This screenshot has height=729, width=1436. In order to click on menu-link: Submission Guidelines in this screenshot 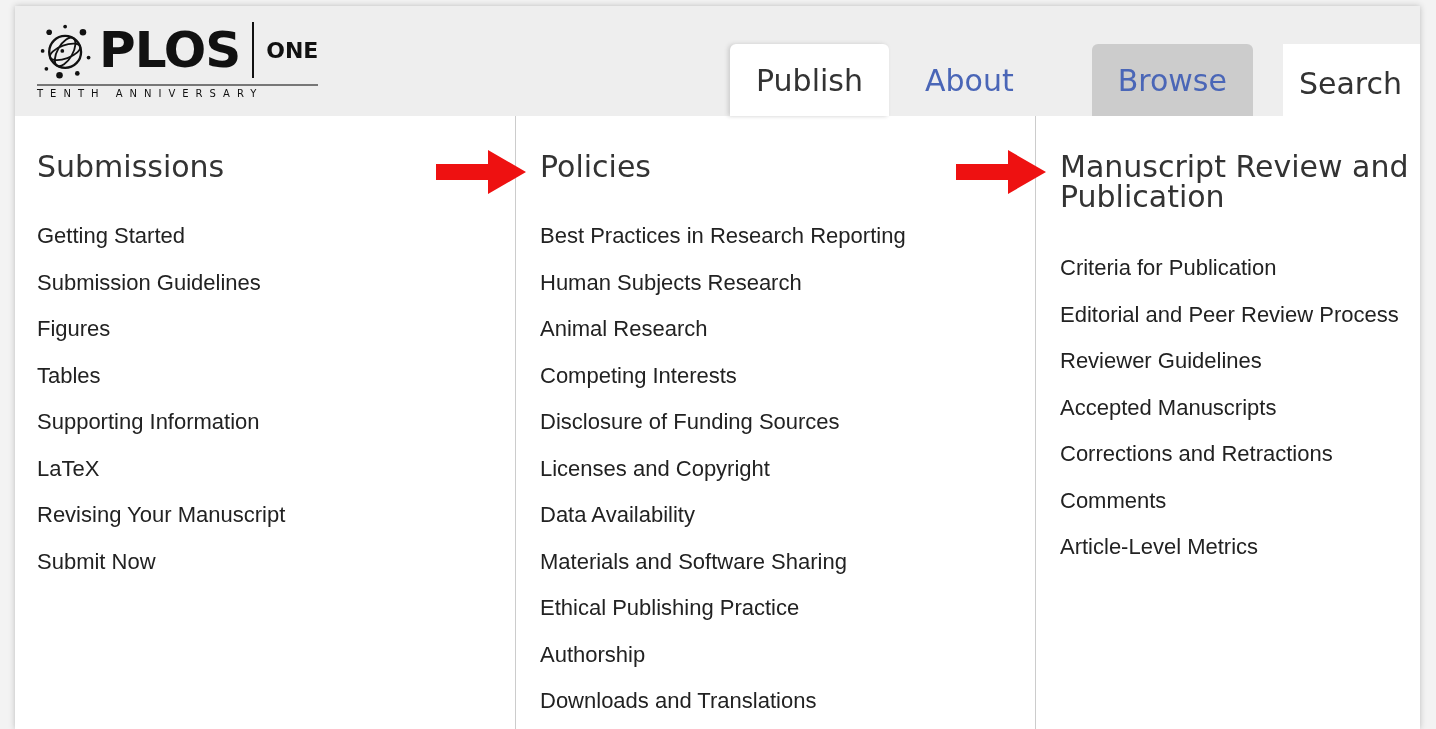, I will do `click(276, 293)`.